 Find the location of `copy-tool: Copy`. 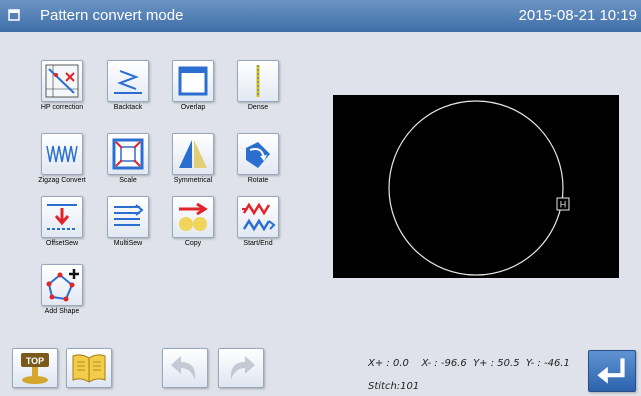

copy-tool: Copy is located at coordinates (193, 221).